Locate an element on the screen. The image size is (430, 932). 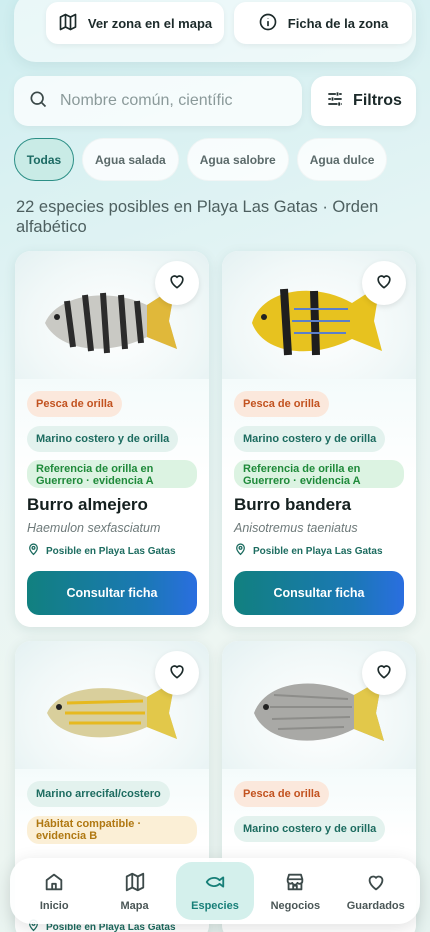
fish-icon is located at coordinates (215, 883).